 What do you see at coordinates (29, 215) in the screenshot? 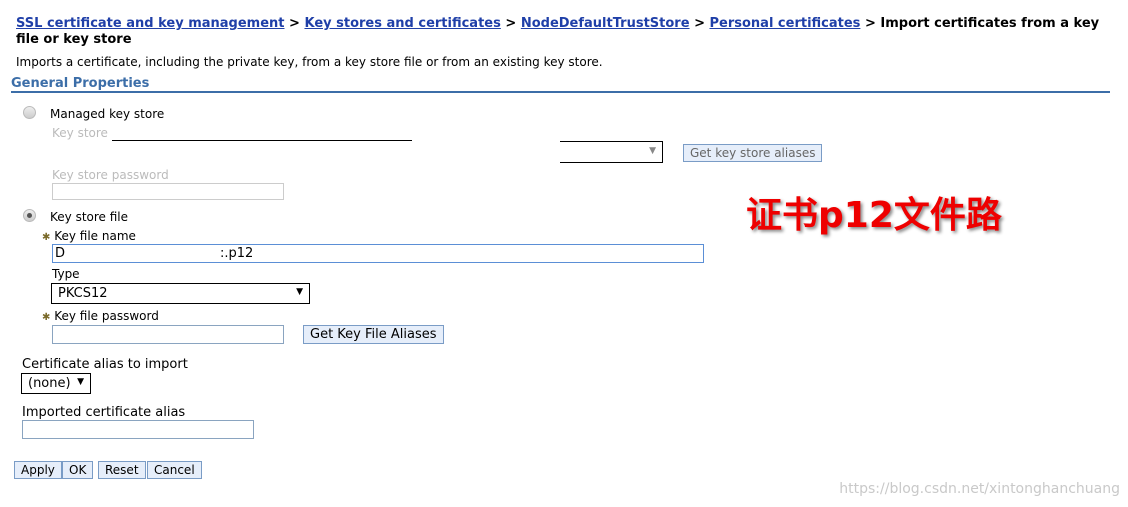
I see `key-store-file-radio` at bounding box center [29, 215].